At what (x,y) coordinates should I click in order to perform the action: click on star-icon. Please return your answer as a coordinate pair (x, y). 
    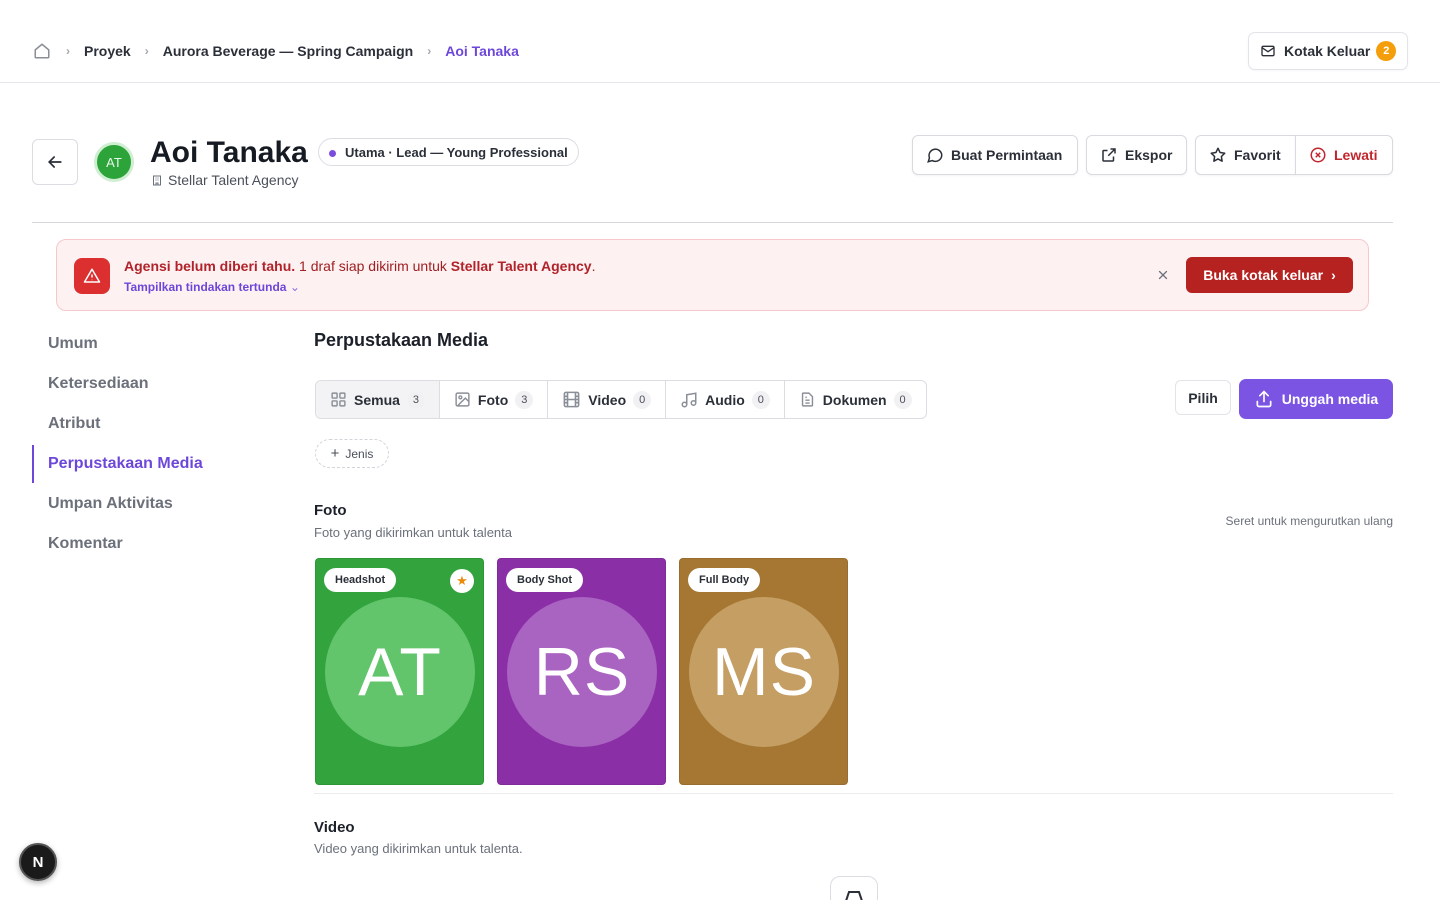
    Looking at the image, I should click on (1218, 154).